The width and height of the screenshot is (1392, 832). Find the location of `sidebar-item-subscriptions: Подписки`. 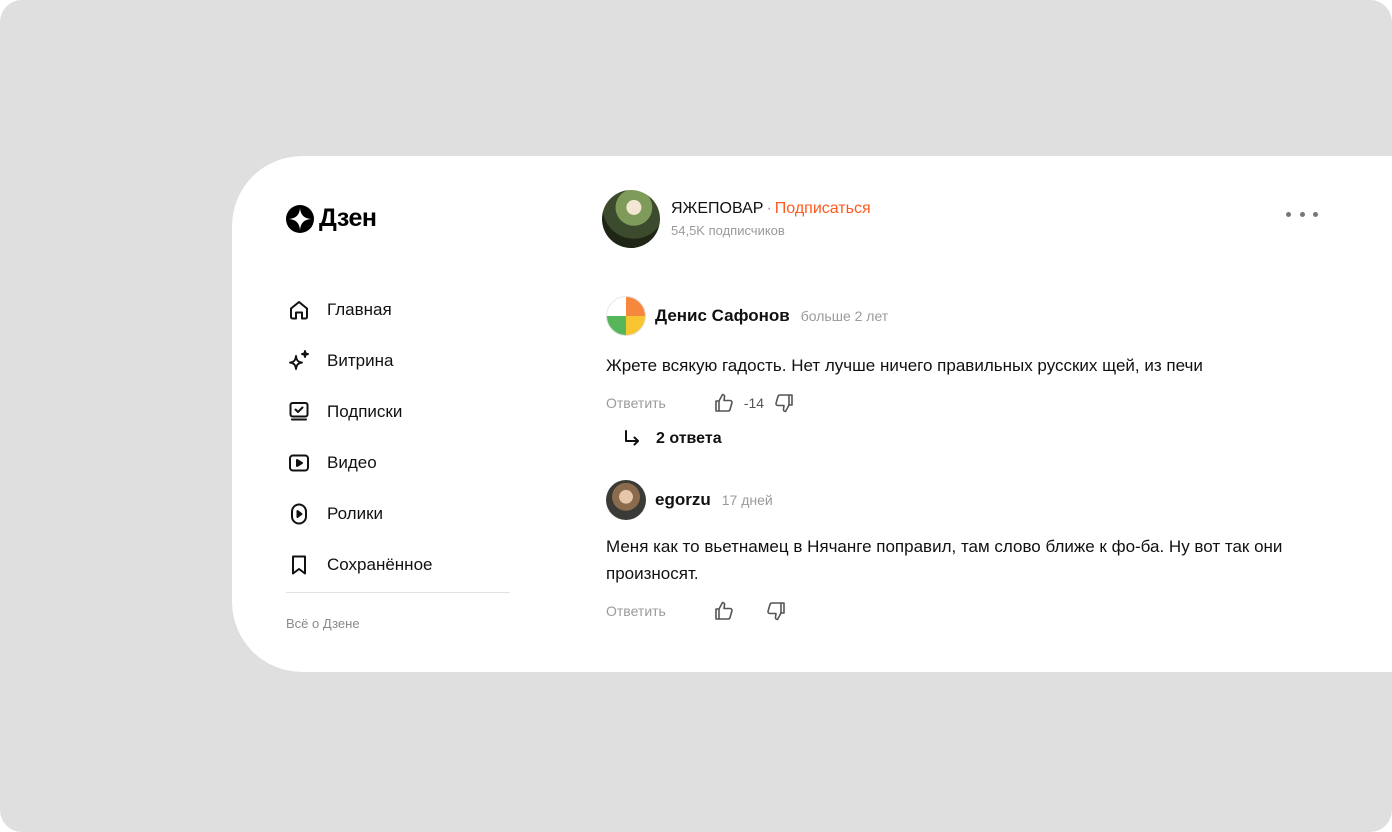

sidebar-item-subscriptions: Подписки is located at coordinates (359, 411).